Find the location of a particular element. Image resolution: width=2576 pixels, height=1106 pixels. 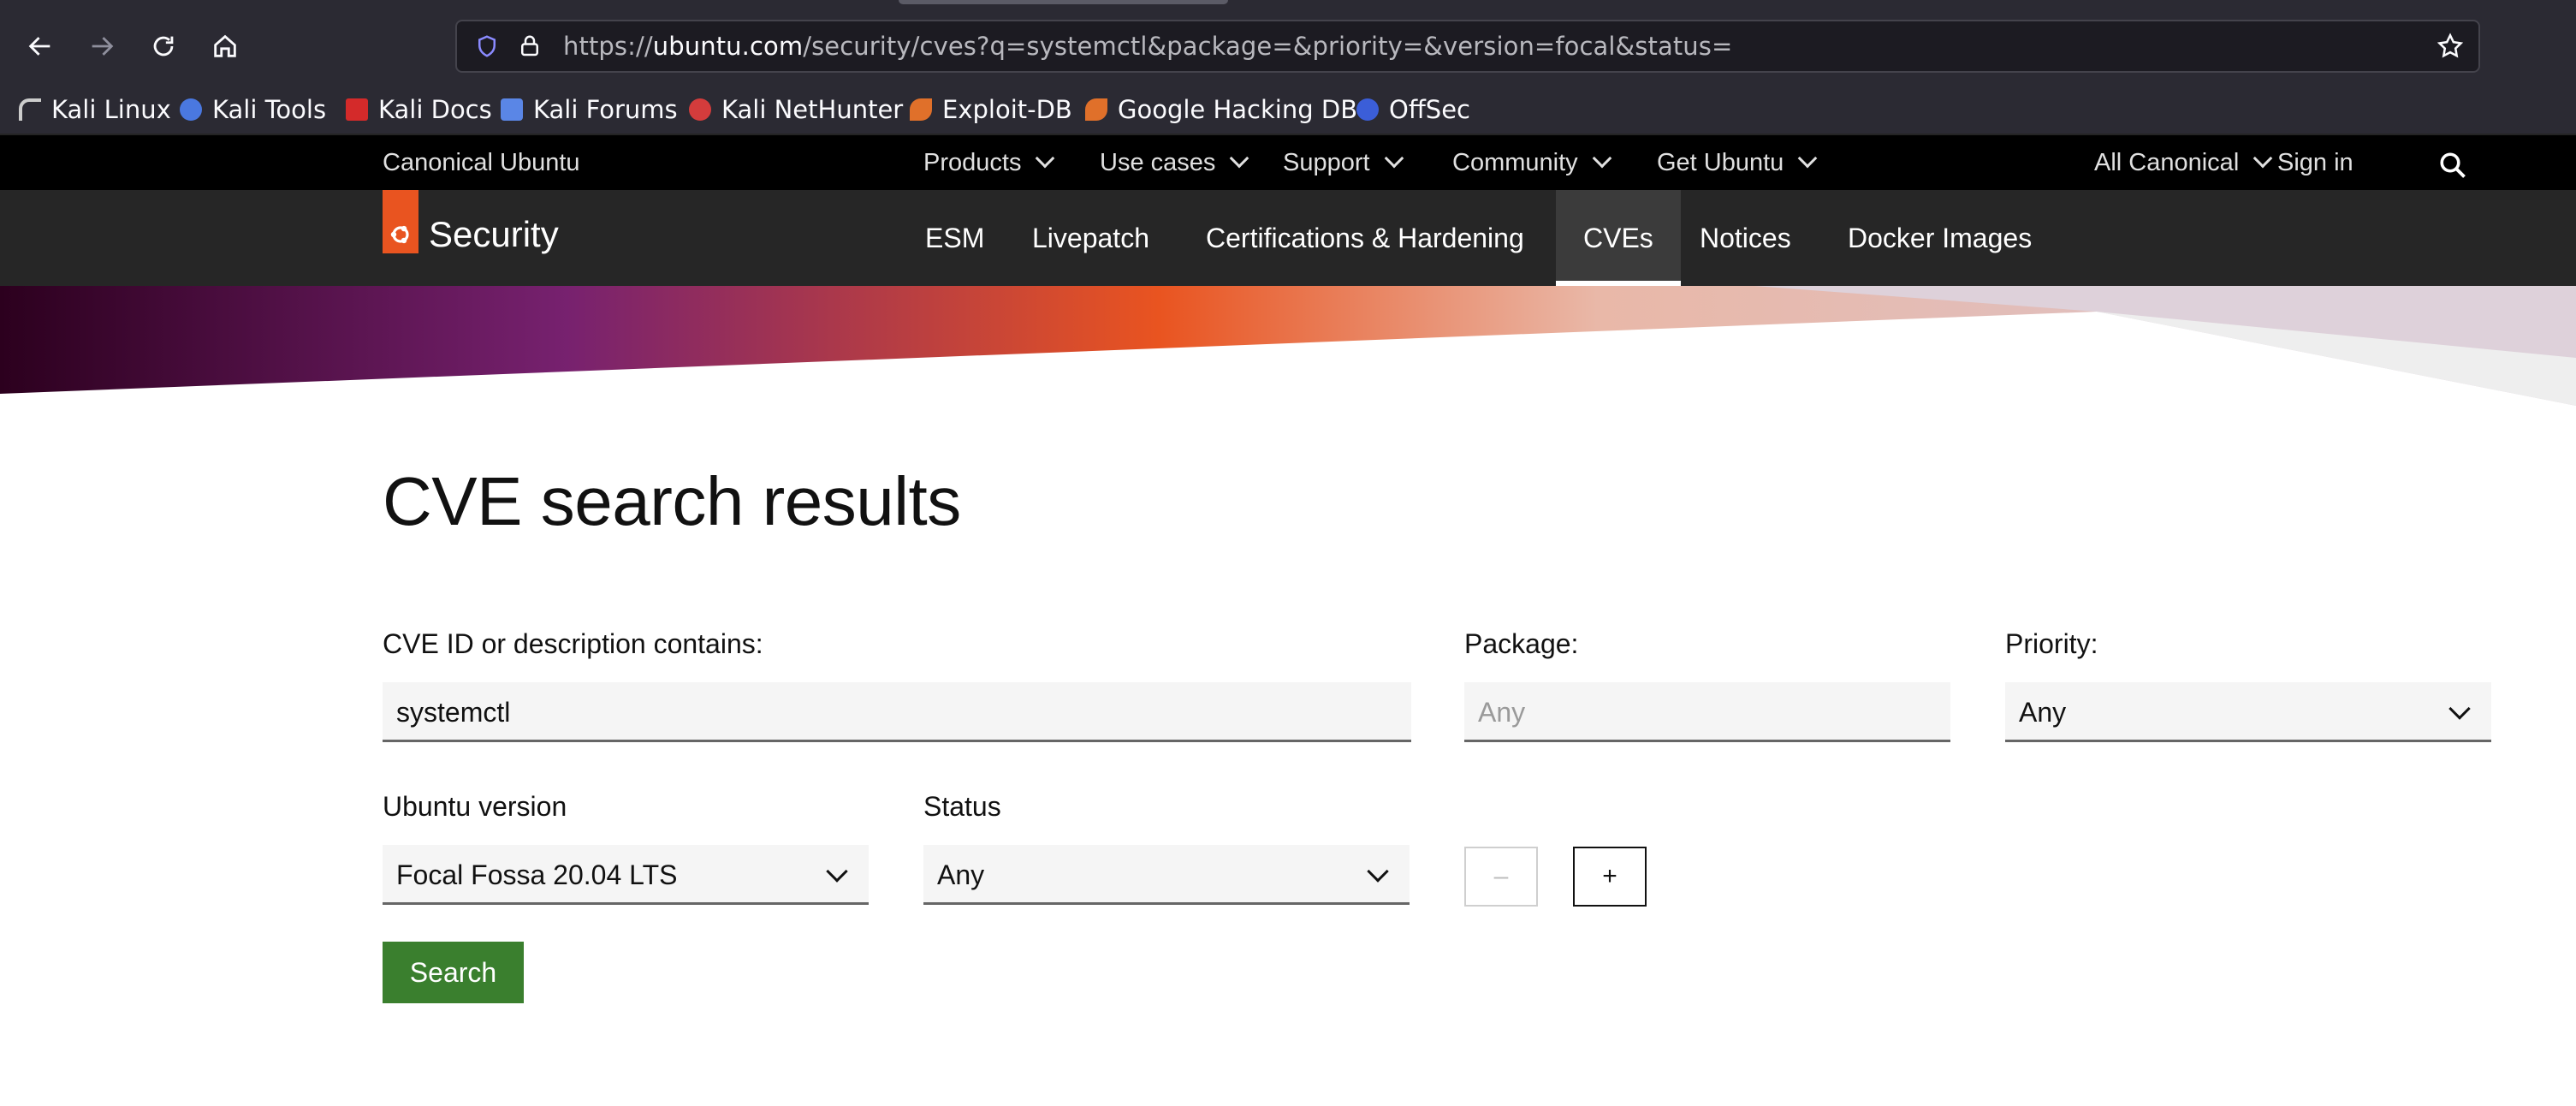

canonical-ubuntu-link: Canonical Ubuntu is located at coordinates (481, 162).